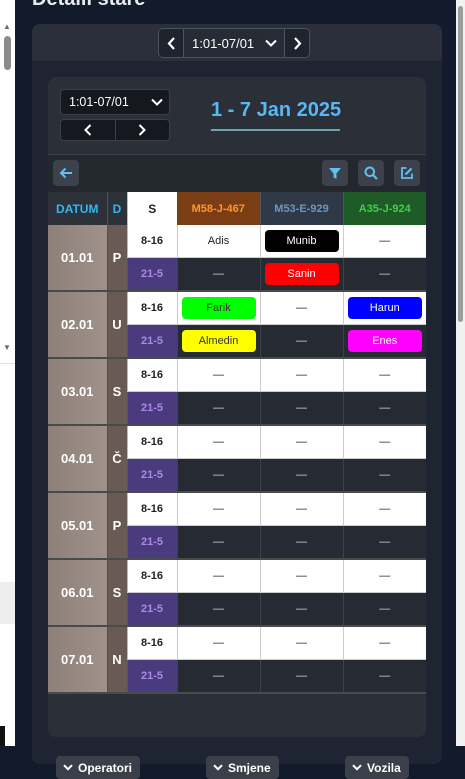 The image size is (465, 779). I want to click on operator-chip: Harun, so click(384, 308).